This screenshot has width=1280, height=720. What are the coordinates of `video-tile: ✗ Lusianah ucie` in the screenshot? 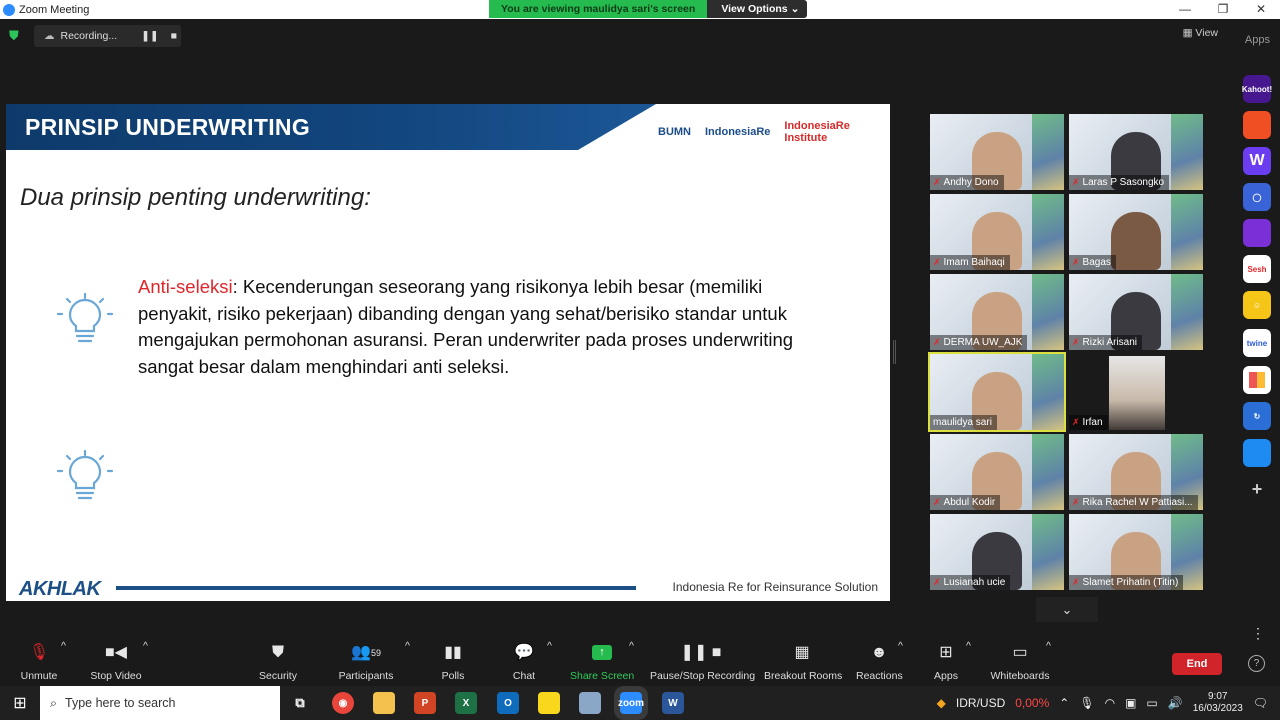 It's located at (997, 552).